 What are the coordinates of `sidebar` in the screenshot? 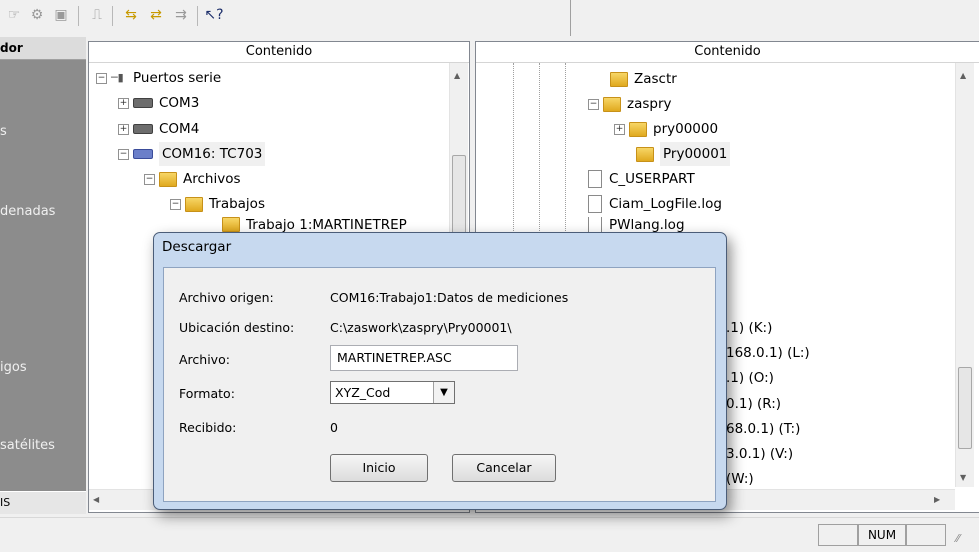 It's located at (43, 268).